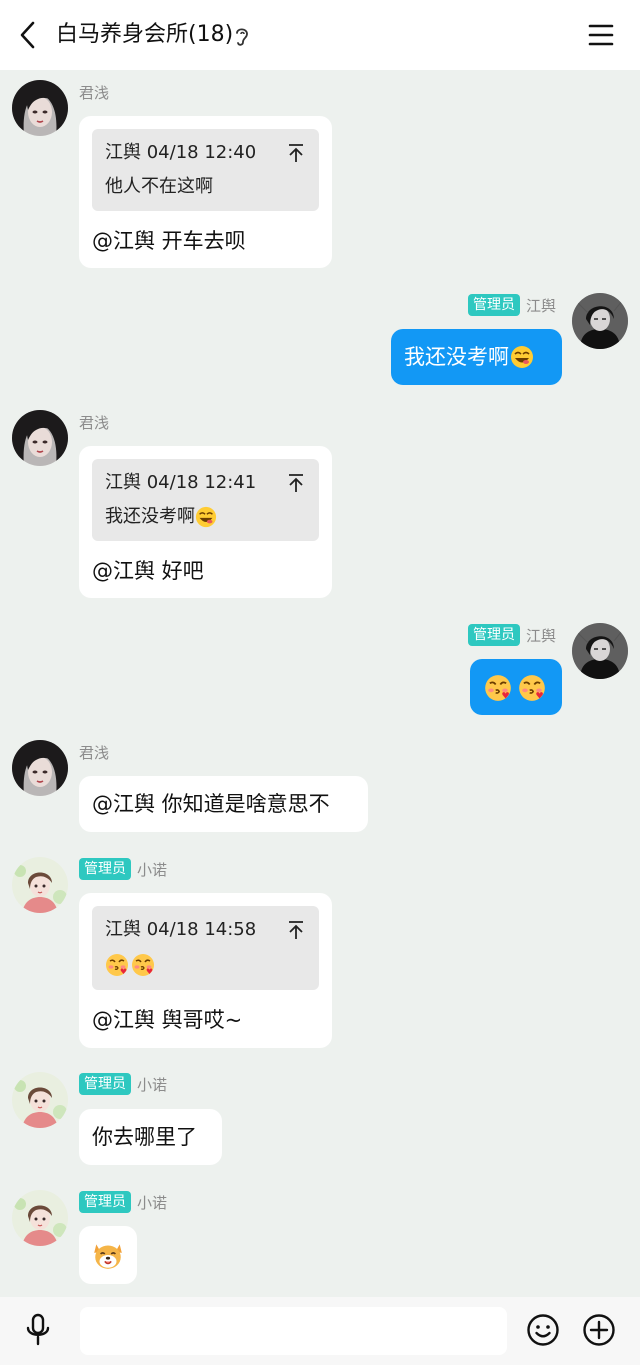 This screenshot has width=640, height=1365. Describe the element at coordinates (38, 1330) in the screenshot. I see `microphone-icon` at that location.